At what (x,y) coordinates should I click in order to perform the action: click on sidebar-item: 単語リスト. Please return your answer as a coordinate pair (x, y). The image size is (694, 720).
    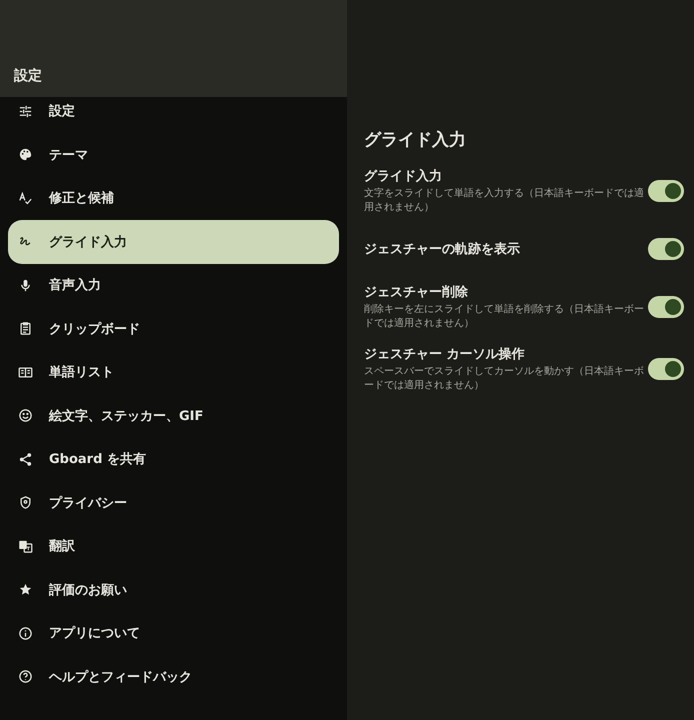
    Looking at the image, I should click on (173, 372).